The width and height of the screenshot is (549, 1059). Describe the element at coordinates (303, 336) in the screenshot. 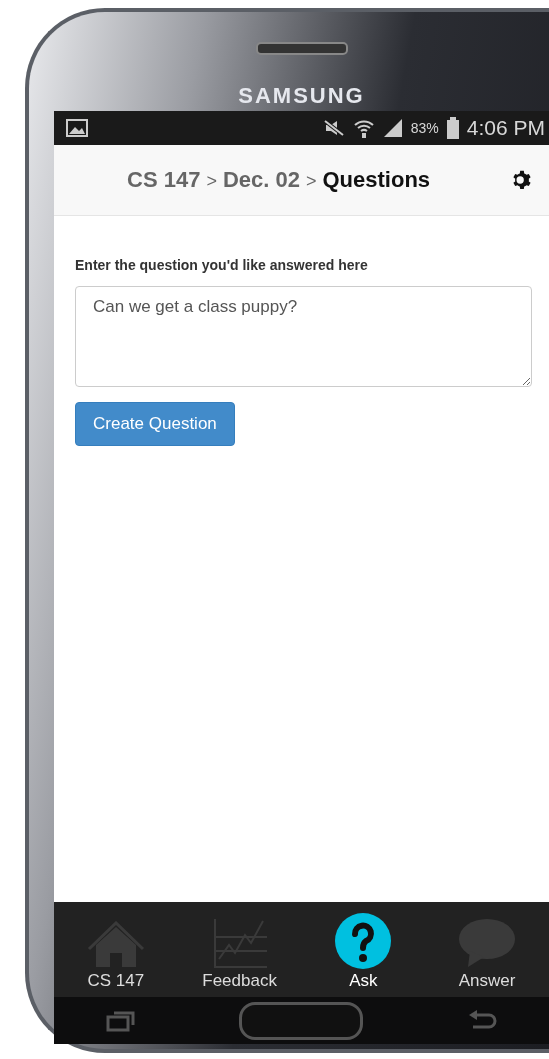

I see `question-input: Can we get a class puppy?` at that location.